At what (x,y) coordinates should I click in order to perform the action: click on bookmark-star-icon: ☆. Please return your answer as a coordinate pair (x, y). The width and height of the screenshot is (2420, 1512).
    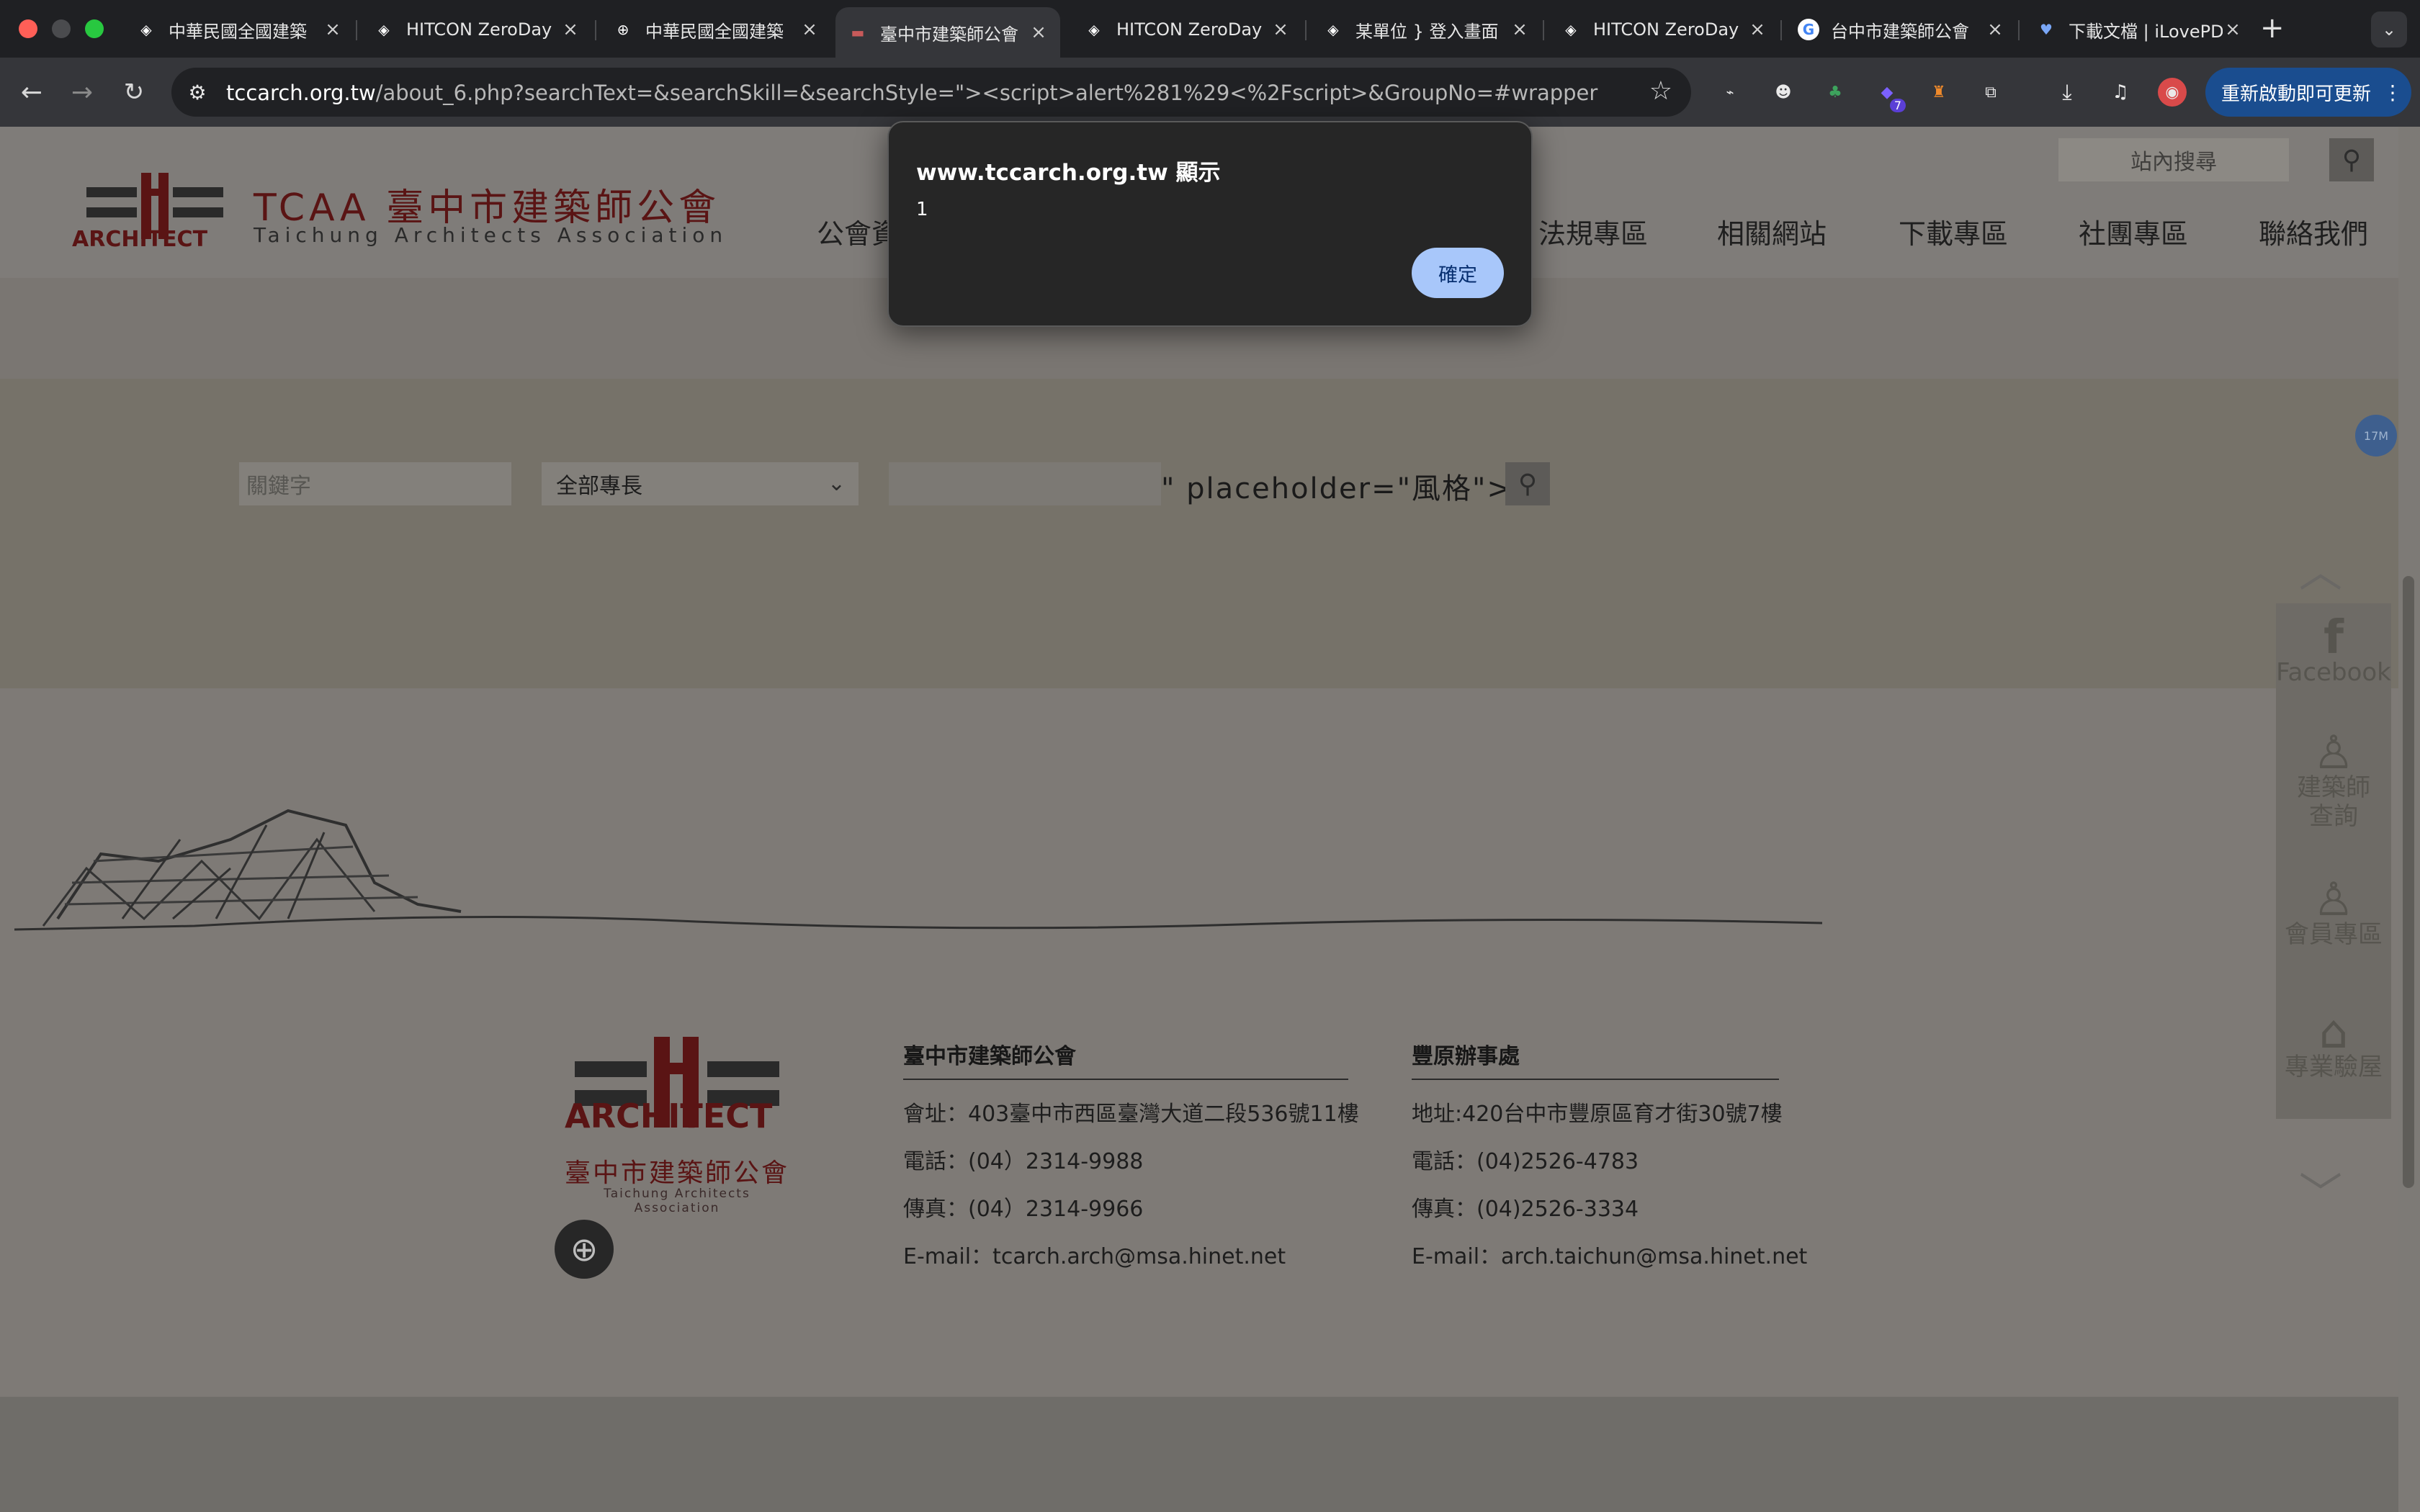
    Looking at the image, I should click on (1661, 91).